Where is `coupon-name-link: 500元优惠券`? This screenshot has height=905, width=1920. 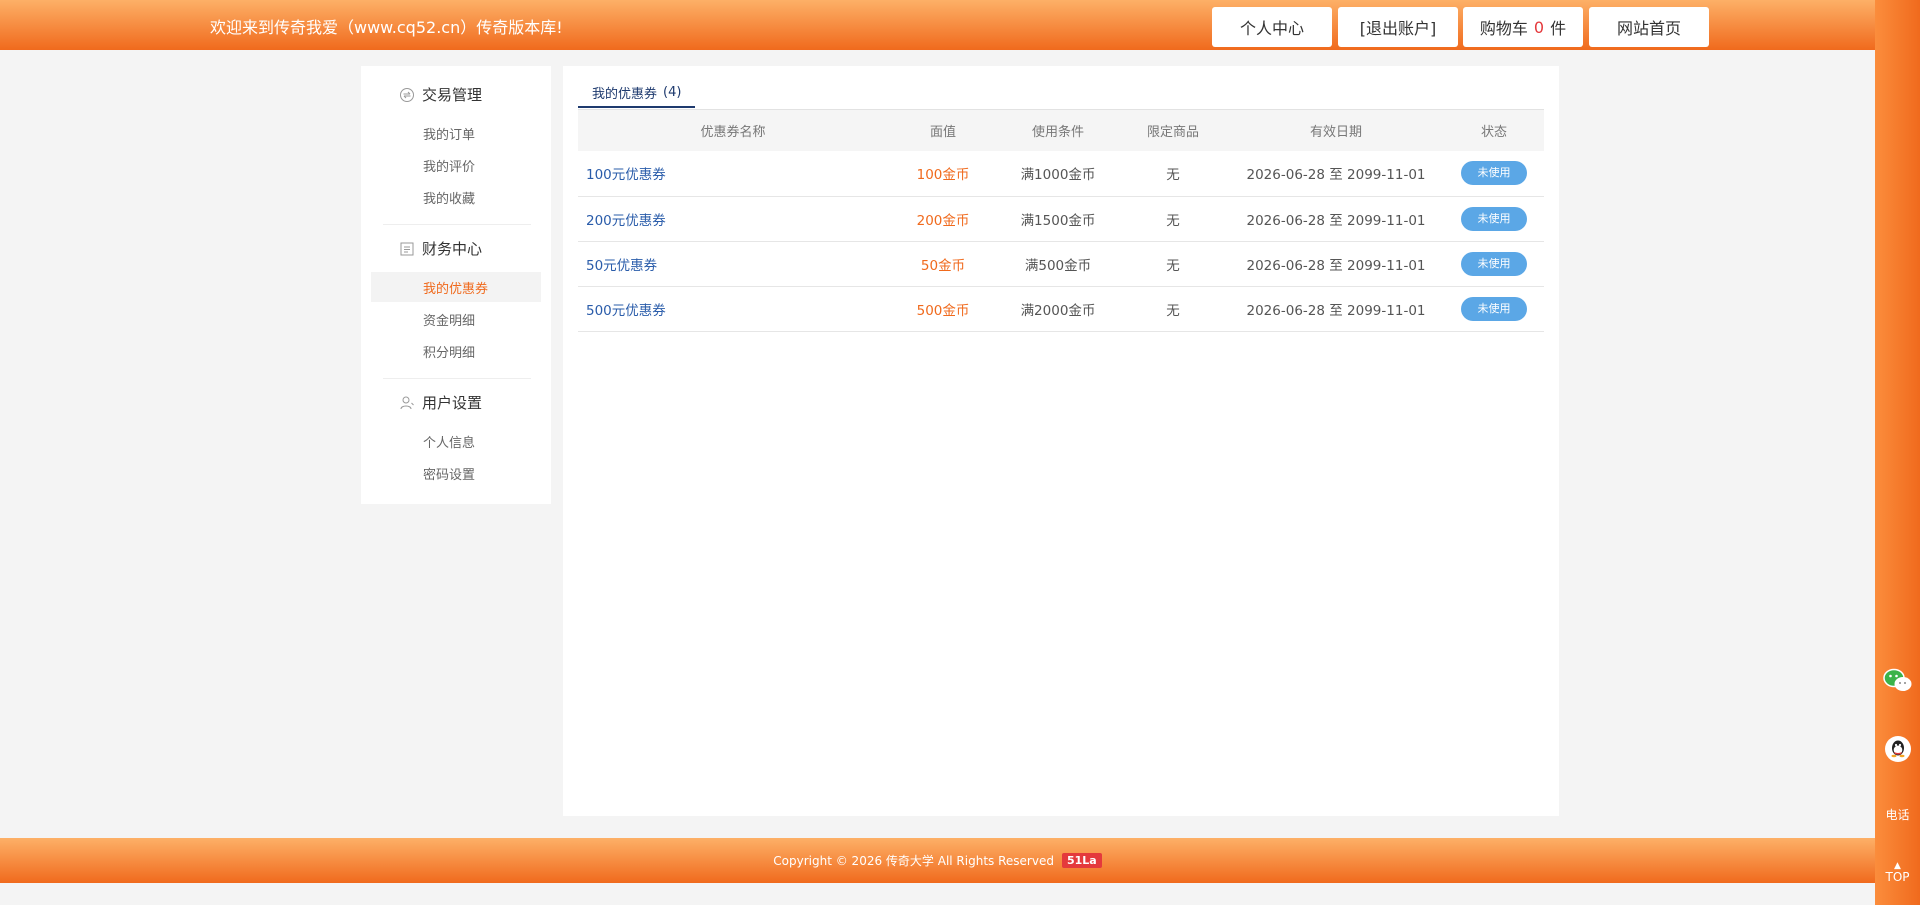 coupon-name-link: 500元优惠券 is located at coordinates (733, 309).